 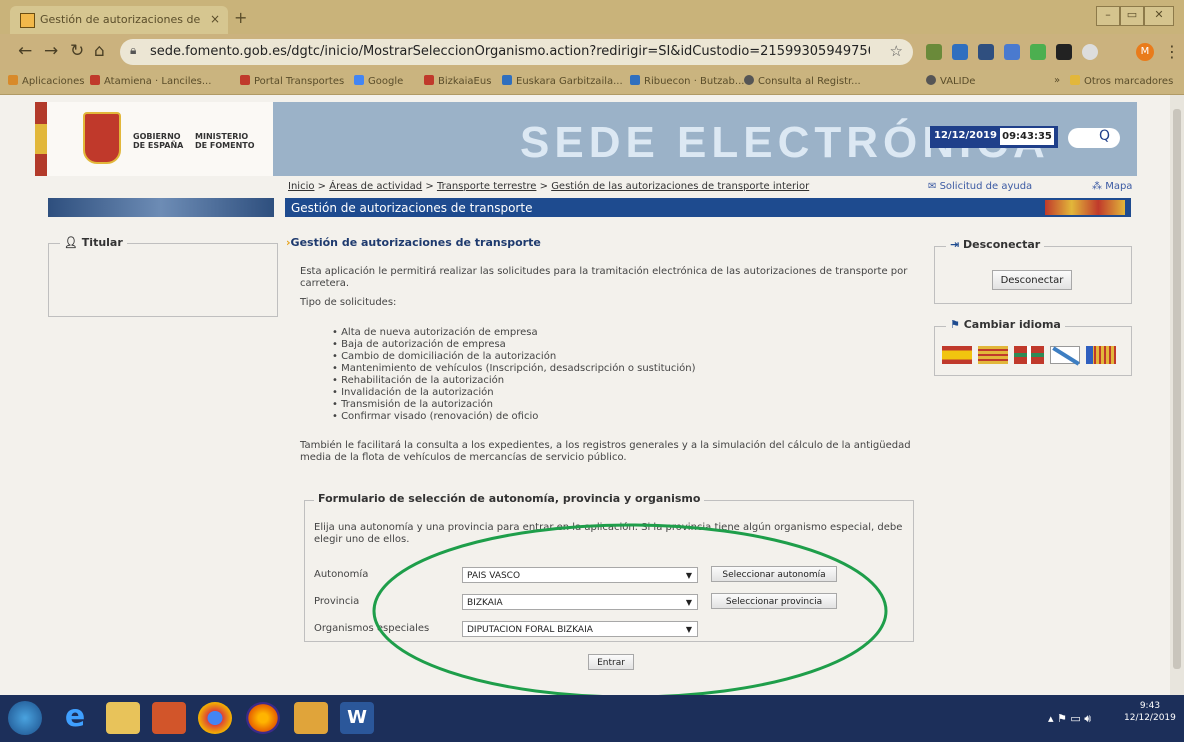 I want to click on breadcrumb-inicio: Inicio, so click(x=301, y=186).